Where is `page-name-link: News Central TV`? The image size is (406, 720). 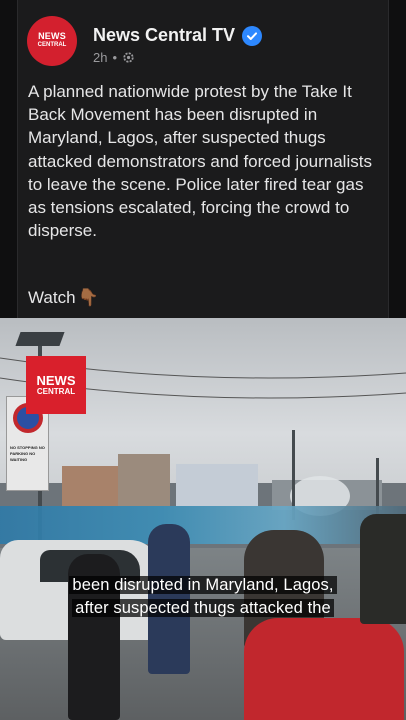 page-name-link: News Central TV is located at coordinates (164, 35).